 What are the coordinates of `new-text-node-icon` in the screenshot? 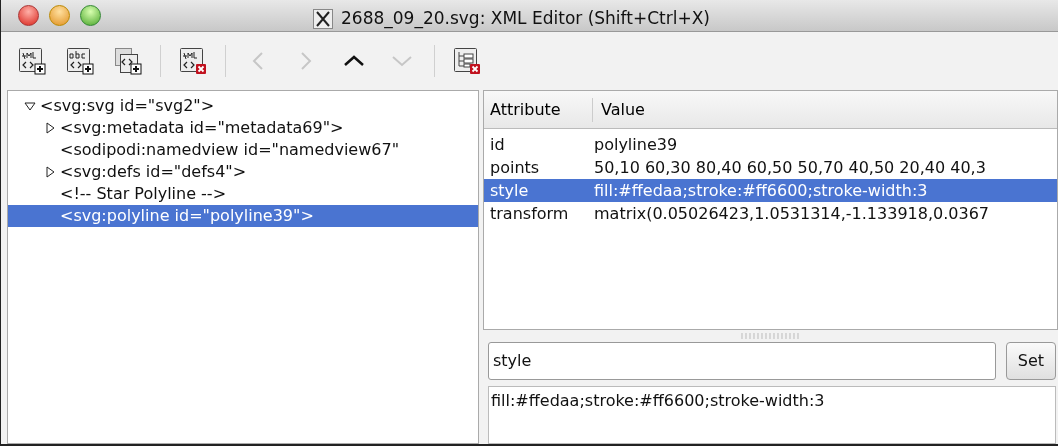 It's located at (80, 61).